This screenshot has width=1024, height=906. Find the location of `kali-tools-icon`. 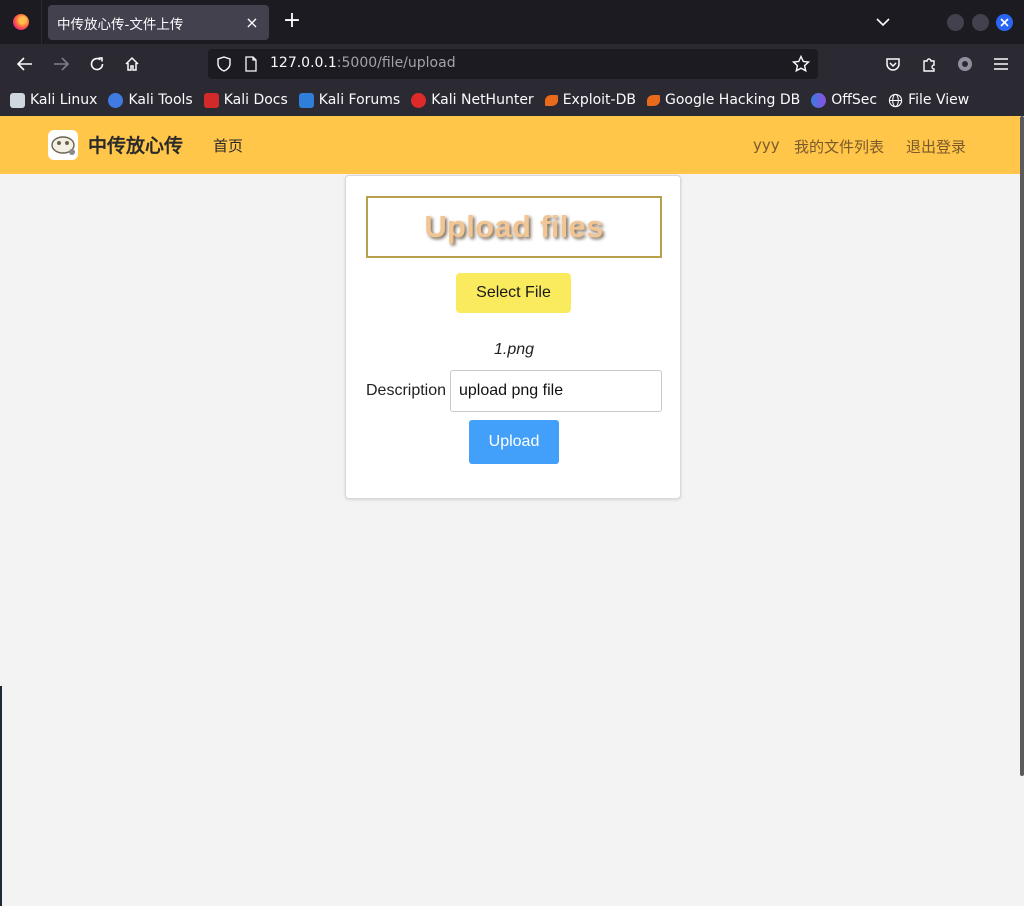

kali-tools-icon is located at coordinates (116, 100).